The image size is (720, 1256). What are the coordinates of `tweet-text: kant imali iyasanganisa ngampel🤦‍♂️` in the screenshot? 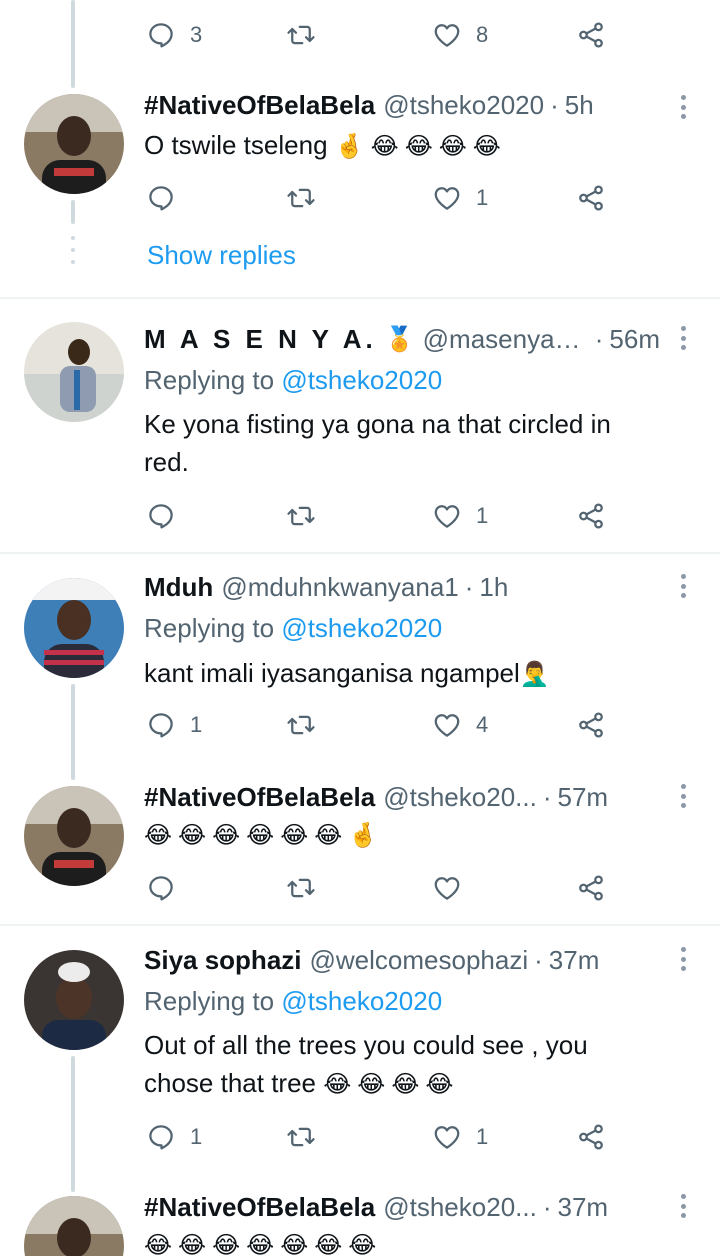 It's located at (407, 674).